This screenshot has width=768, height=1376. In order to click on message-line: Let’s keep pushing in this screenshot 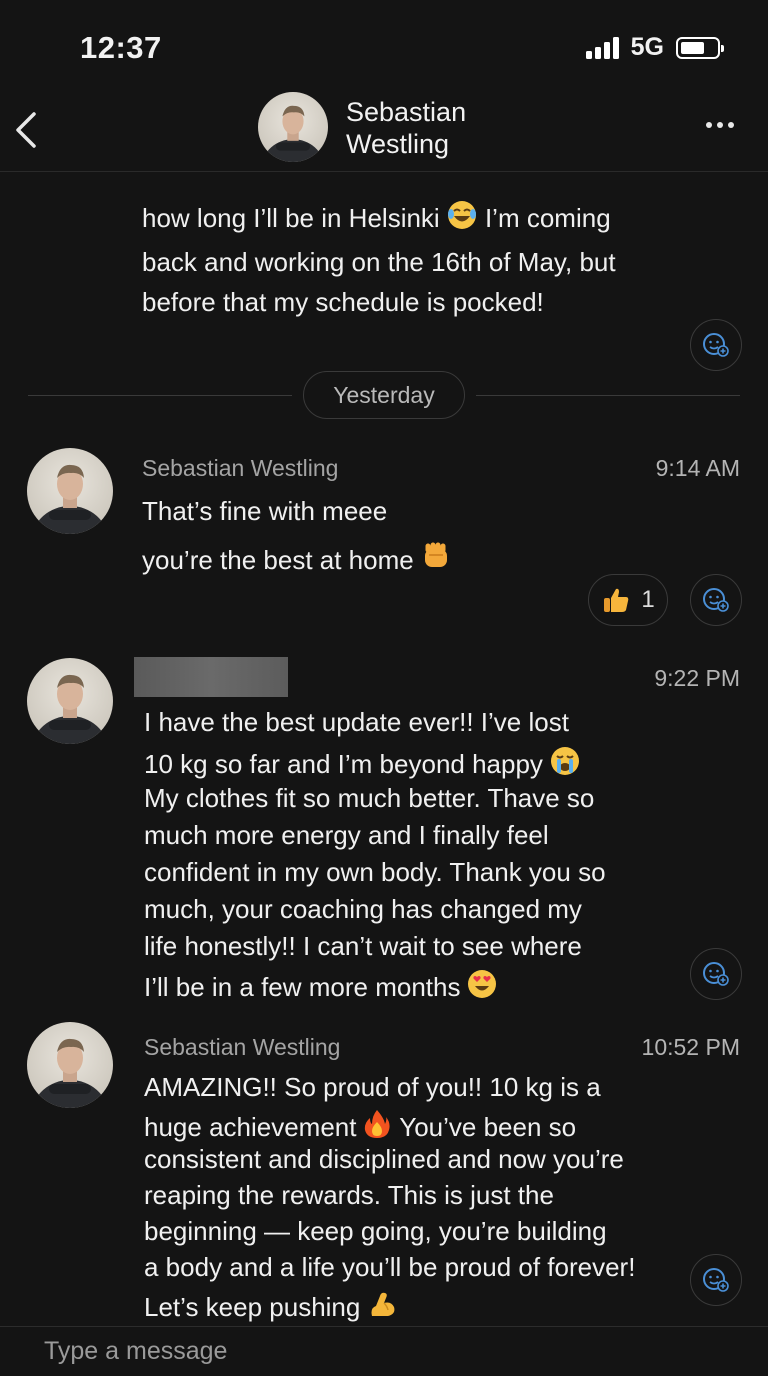, I will do `click(271, 1307)`.